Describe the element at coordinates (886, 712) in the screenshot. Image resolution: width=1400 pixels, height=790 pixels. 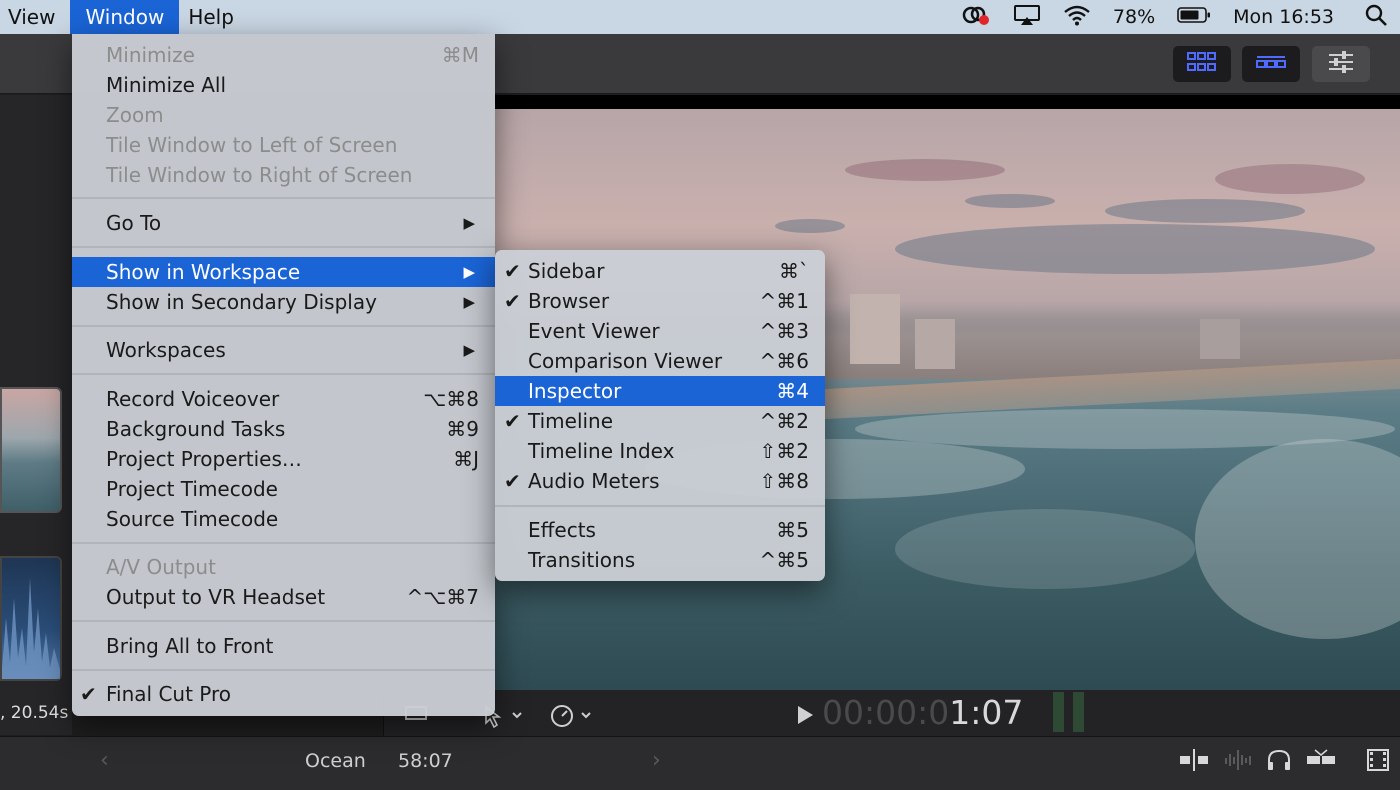
I see `timecode-dim: 00:00:0` at that location.